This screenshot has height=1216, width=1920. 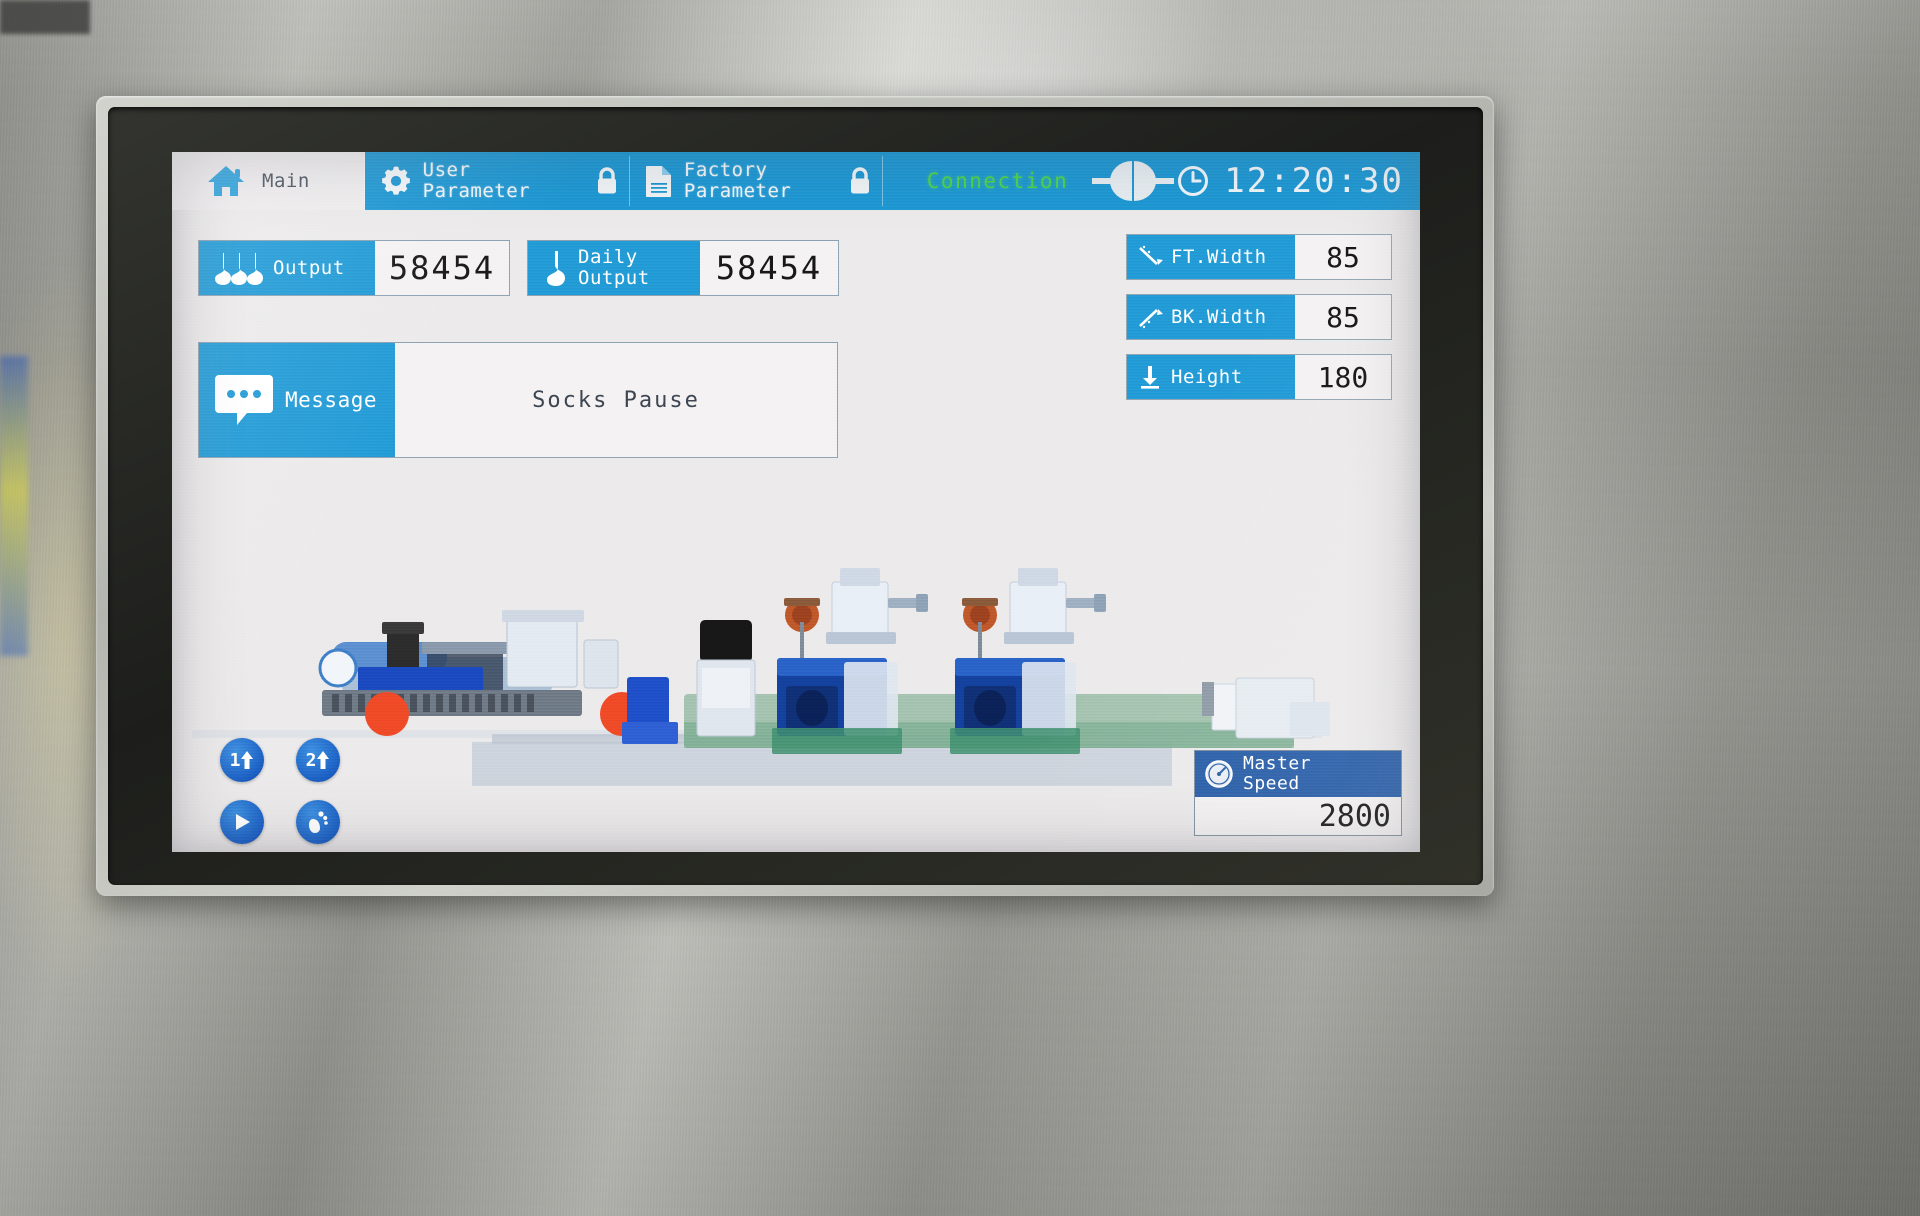 I want to click on height-label: Height, so click(x=1207, y=377).